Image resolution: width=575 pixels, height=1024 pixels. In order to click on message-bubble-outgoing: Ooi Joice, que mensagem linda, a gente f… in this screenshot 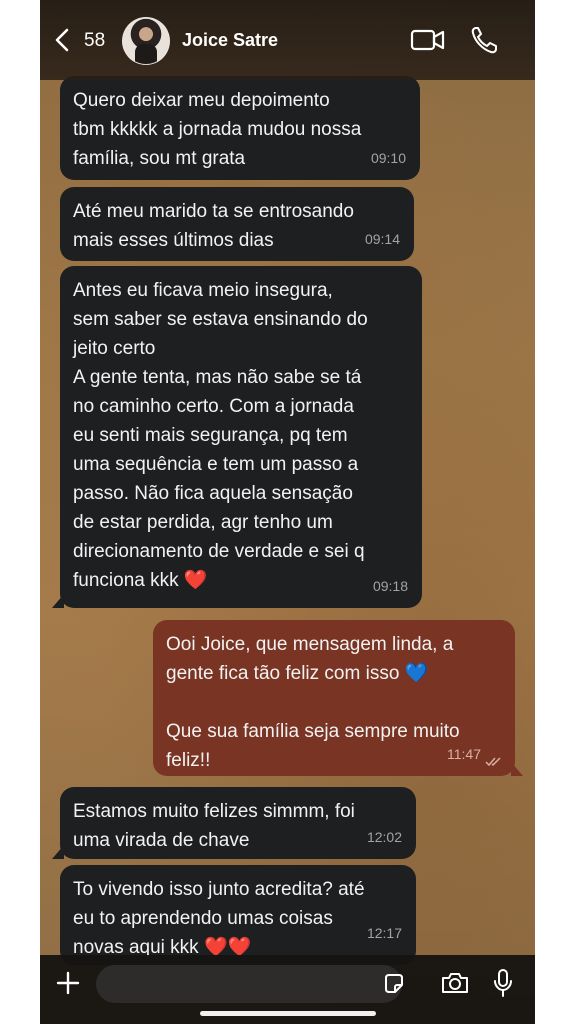, I will do `click(338, 698)`.